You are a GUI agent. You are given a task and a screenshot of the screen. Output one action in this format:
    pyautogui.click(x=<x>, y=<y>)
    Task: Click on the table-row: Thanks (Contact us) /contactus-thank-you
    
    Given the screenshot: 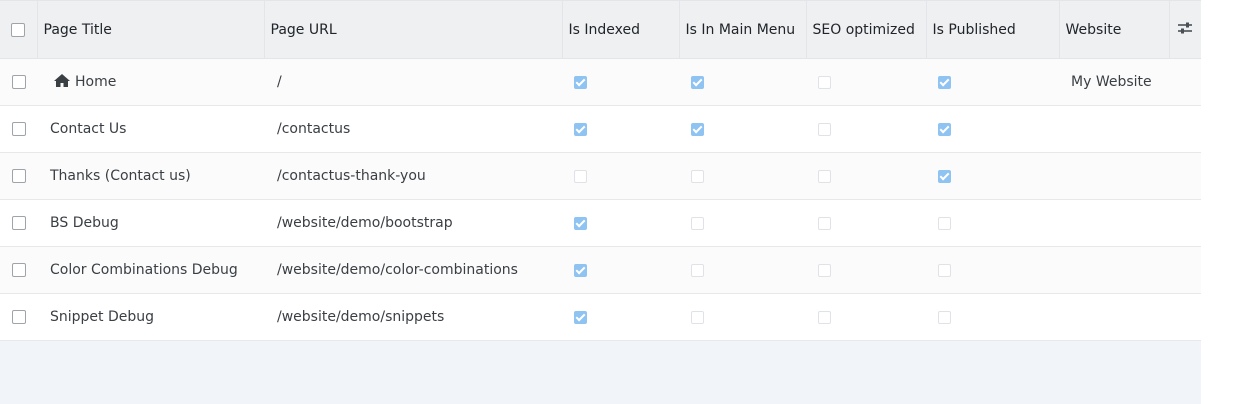 What is the action you would take?
    pyautogui.click(x=600, y=176)
    